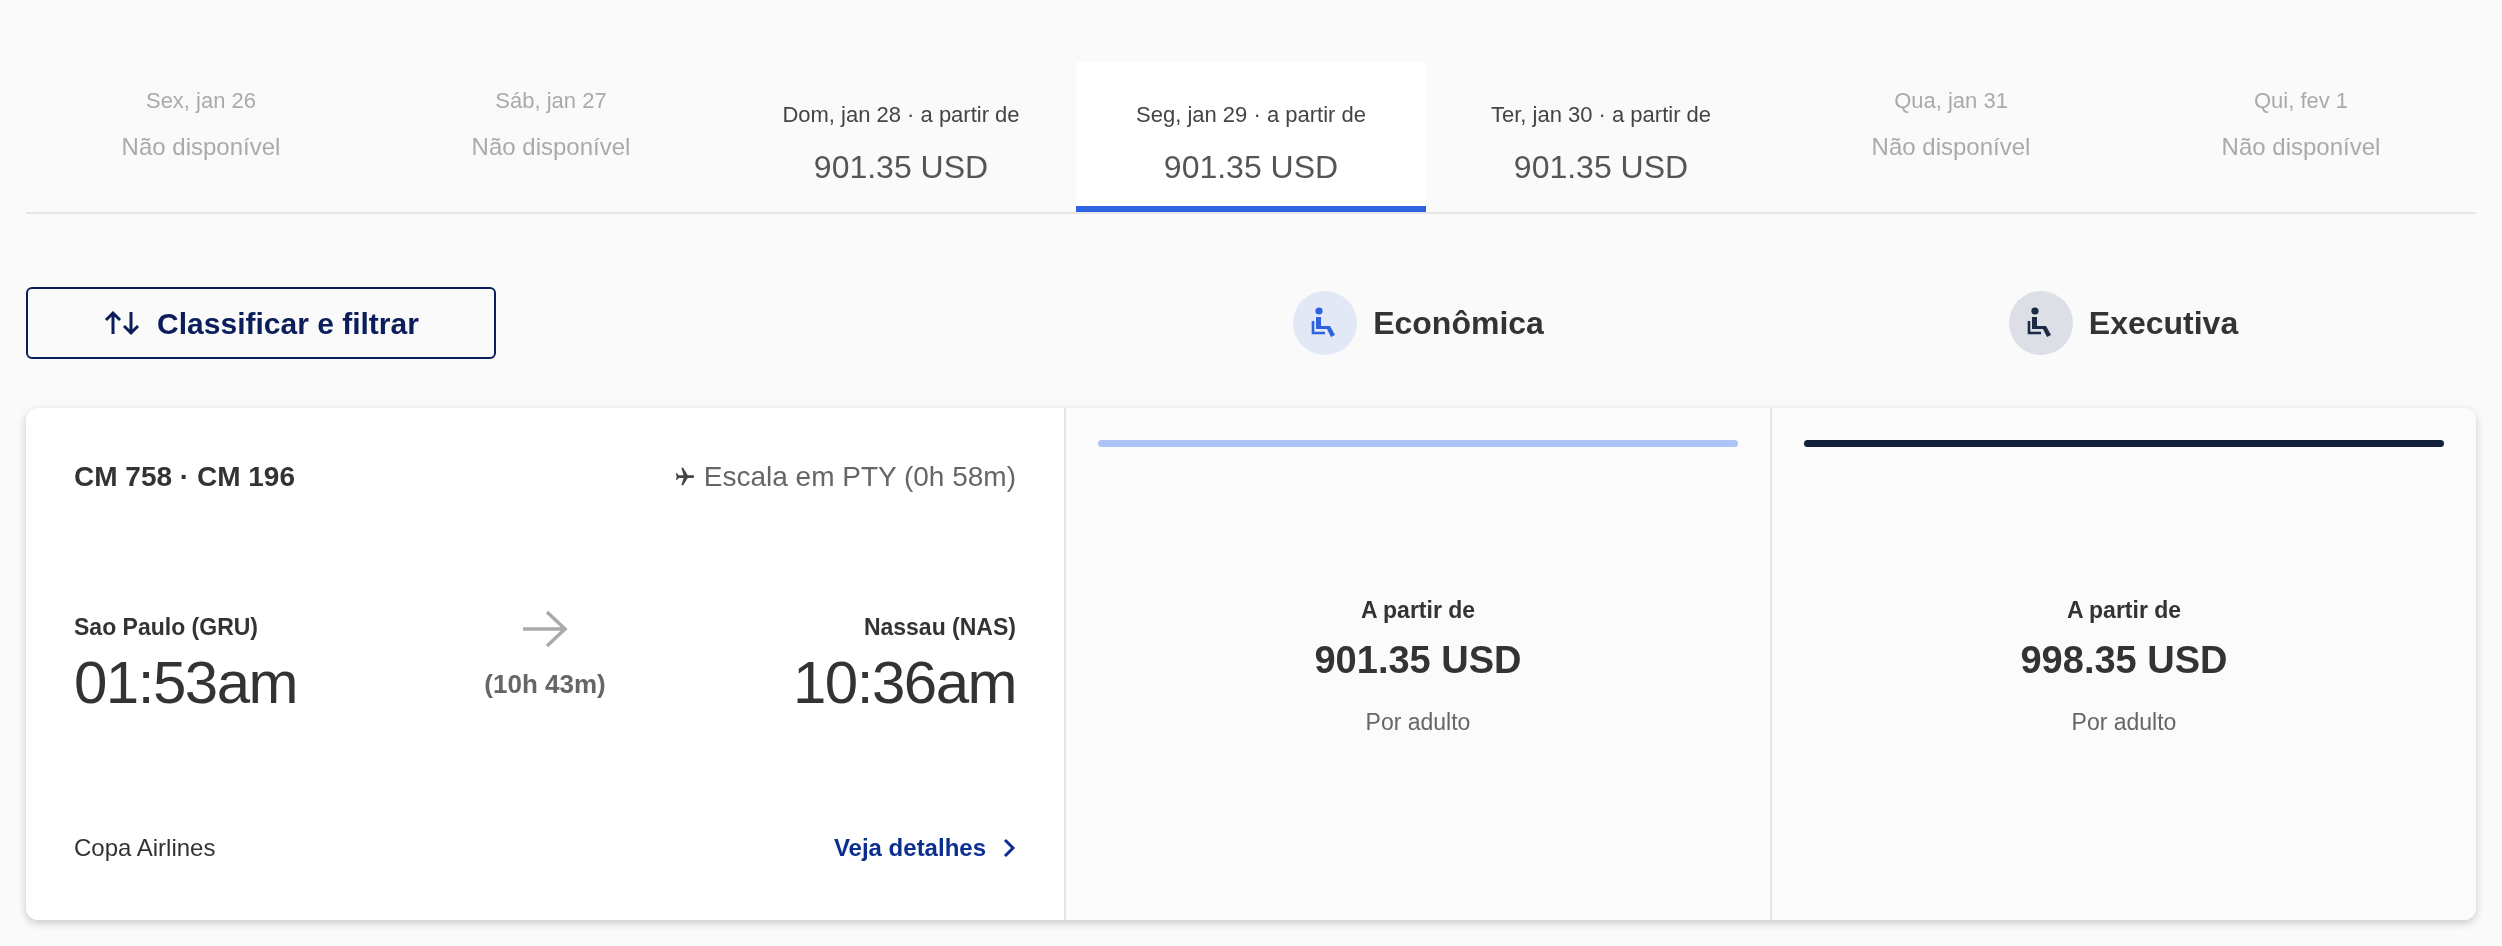 The image size is (2502, 946). I want to click on date-tab: Seg, jan 29 · a partir de 901.35 USD, so click(1251, 137).